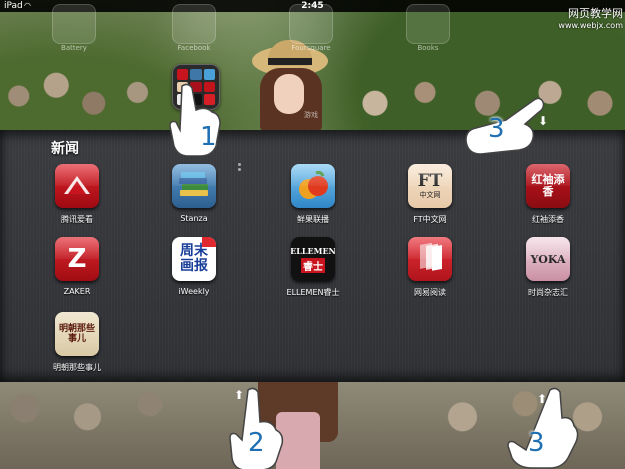 The height and width of the screenshot is (469, 625). I want to click on app-label: ELLEMEN睿士, so click(313, 292).